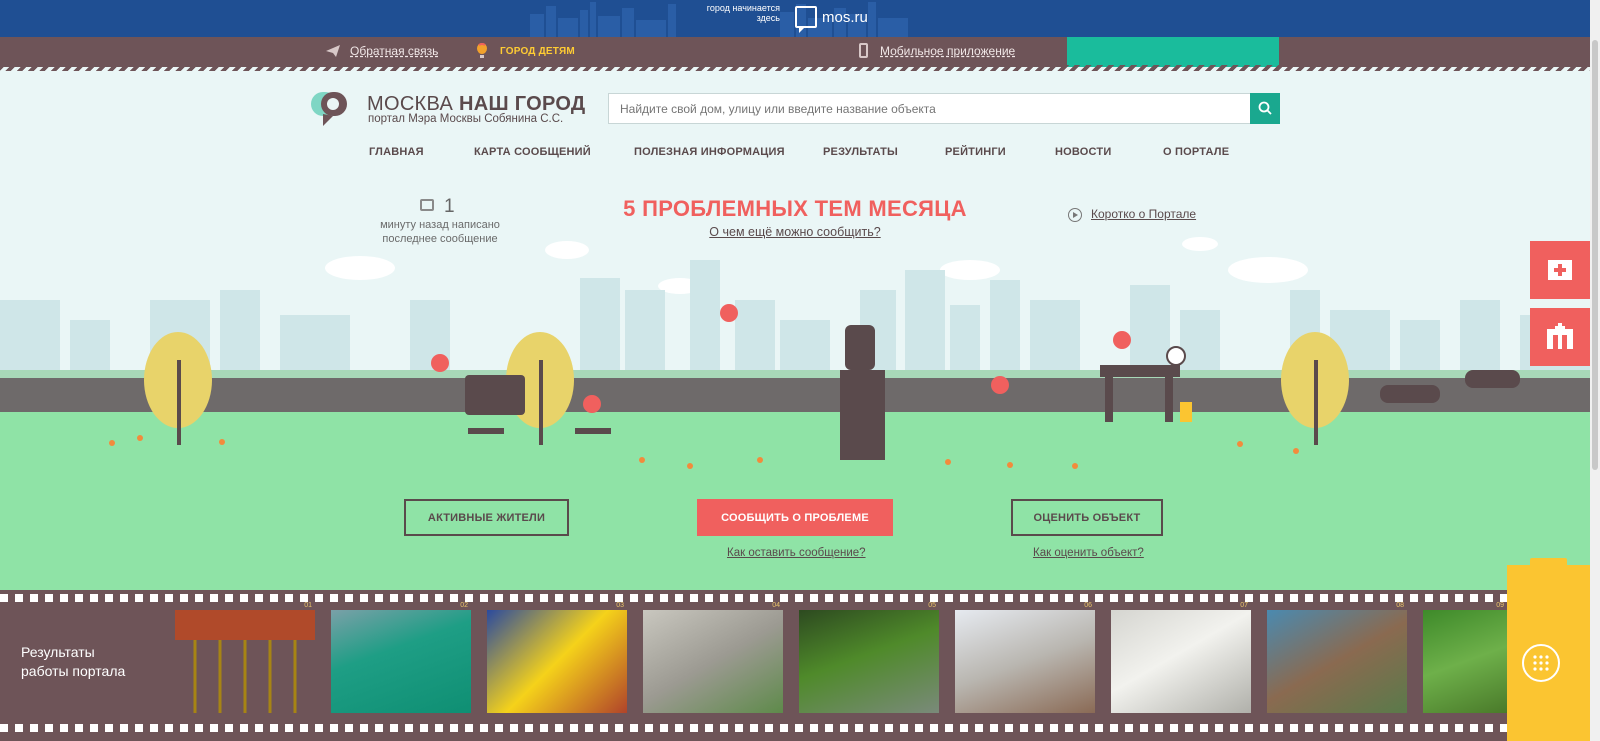 This screenshot has width=1600, height=741. What do you see at coordinates (1337, 657) in the screenshot?
I see `result-photo: 08` at bounding box center [1337, 657].